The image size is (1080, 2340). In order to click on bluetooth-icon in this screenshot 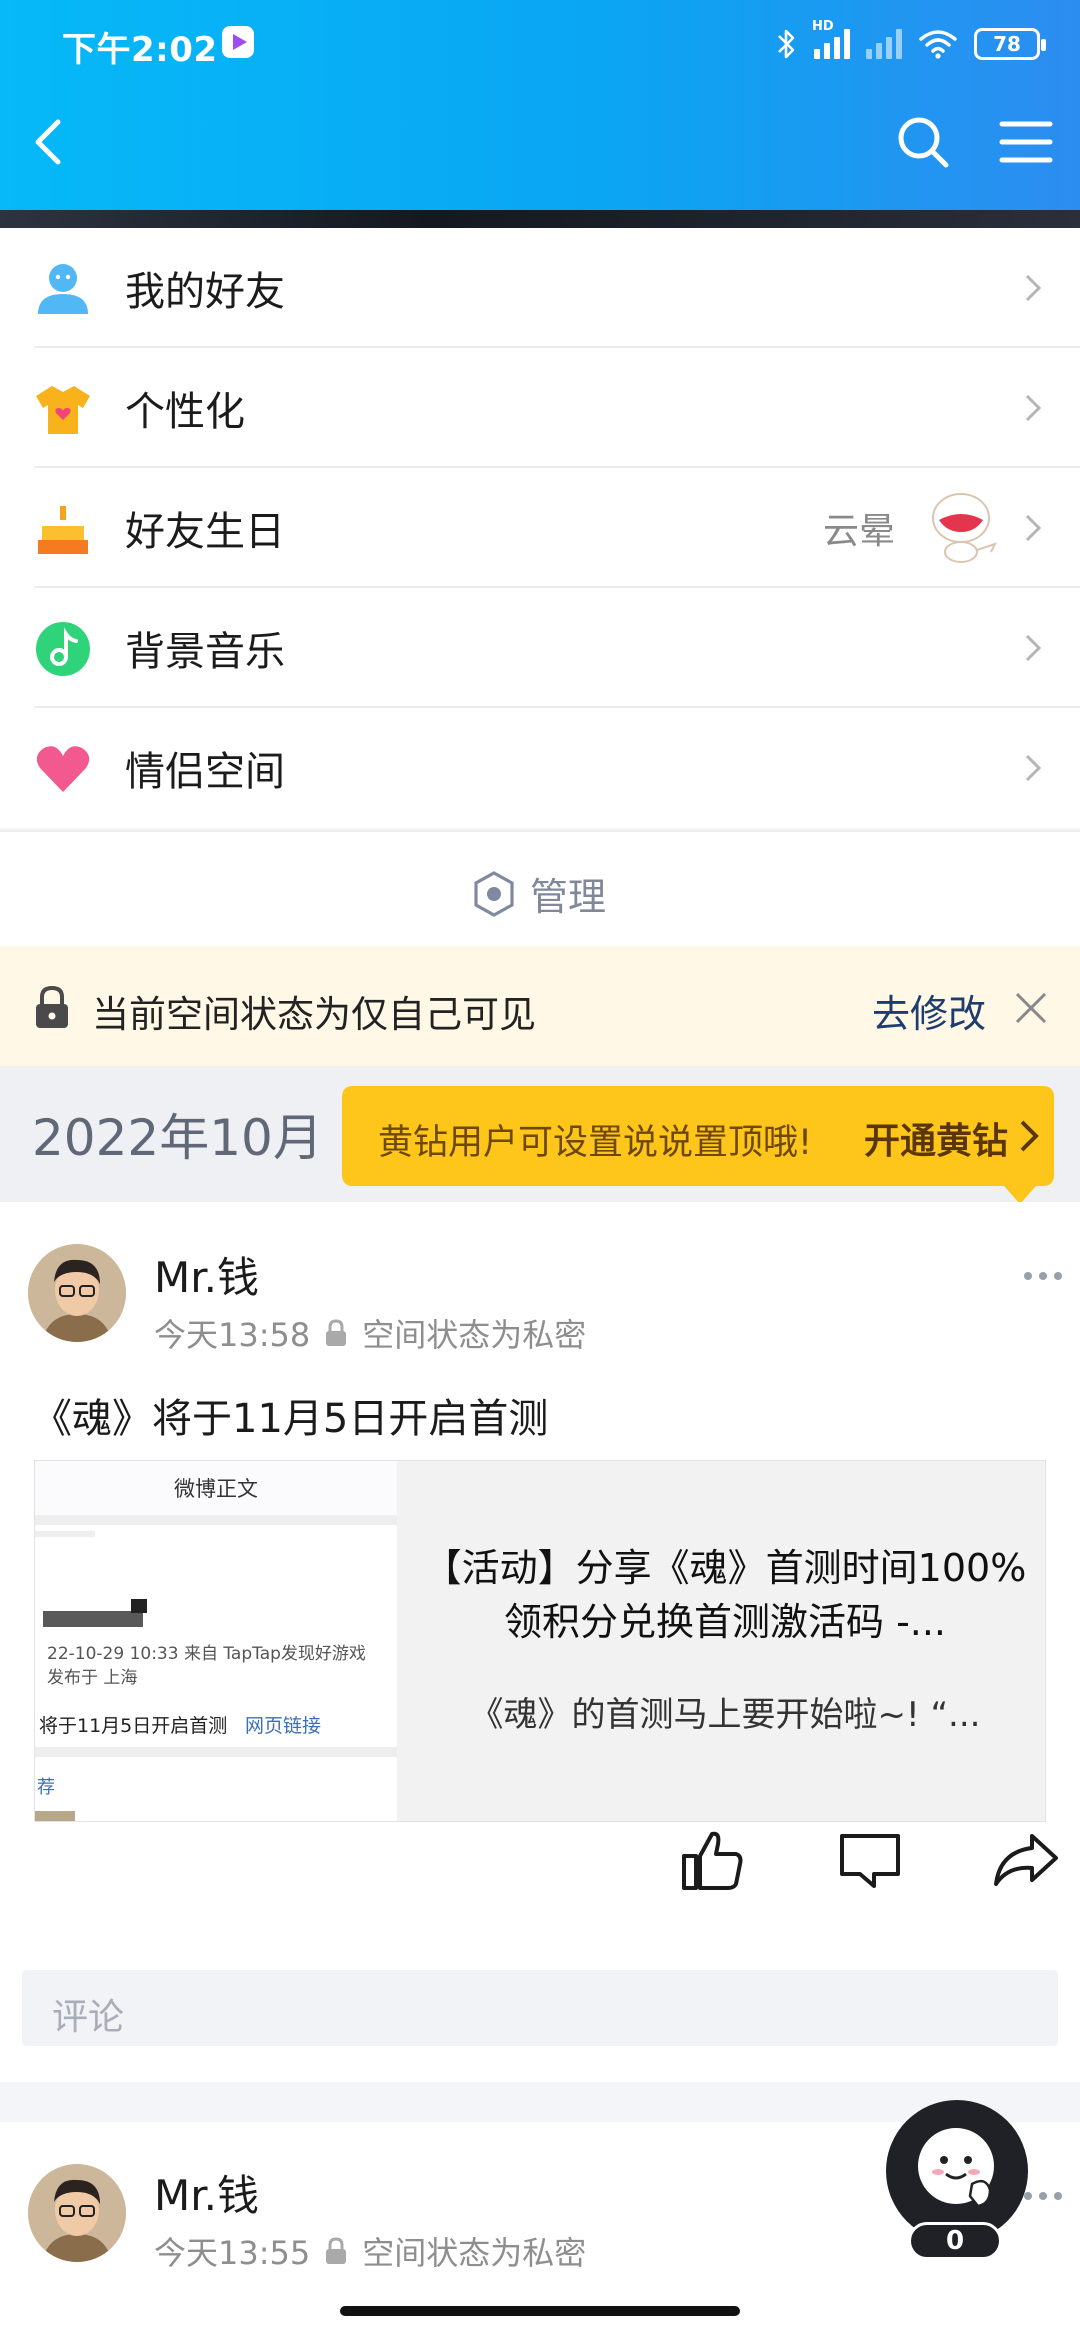, I will do `click(786, 44)`.